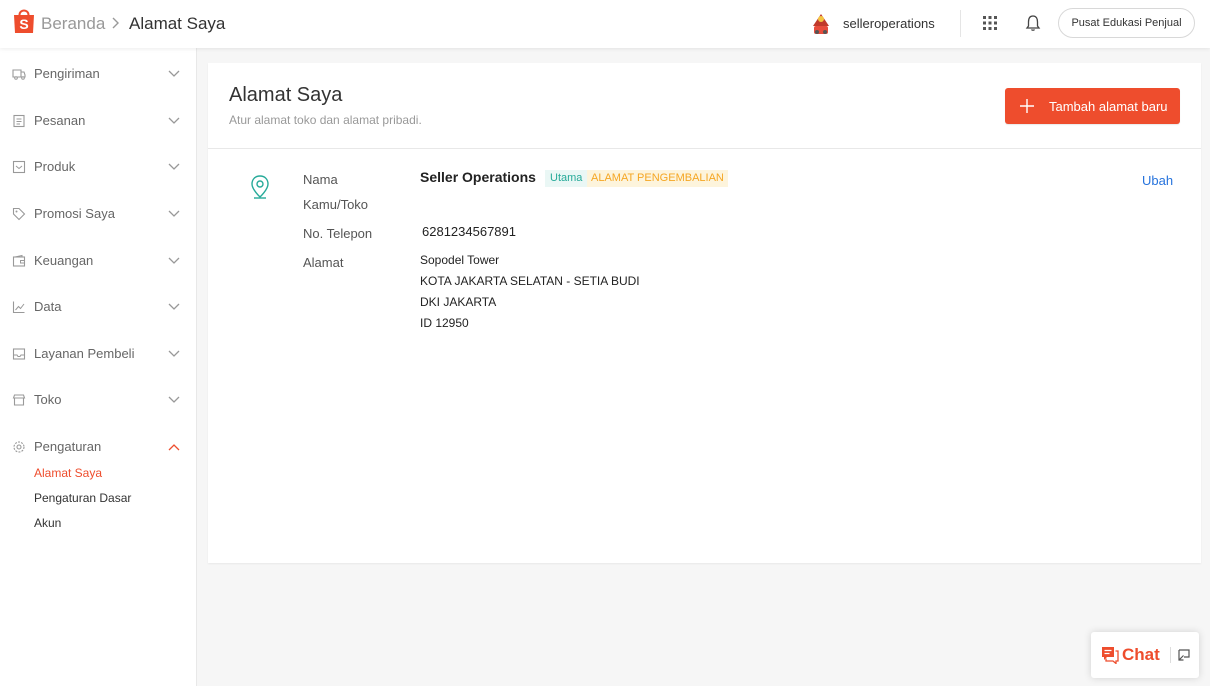 This screenshot has height=686, width=1210. I want to click on seller-education-button: Pusat Edukasi Penjual, so click(1126, 23).